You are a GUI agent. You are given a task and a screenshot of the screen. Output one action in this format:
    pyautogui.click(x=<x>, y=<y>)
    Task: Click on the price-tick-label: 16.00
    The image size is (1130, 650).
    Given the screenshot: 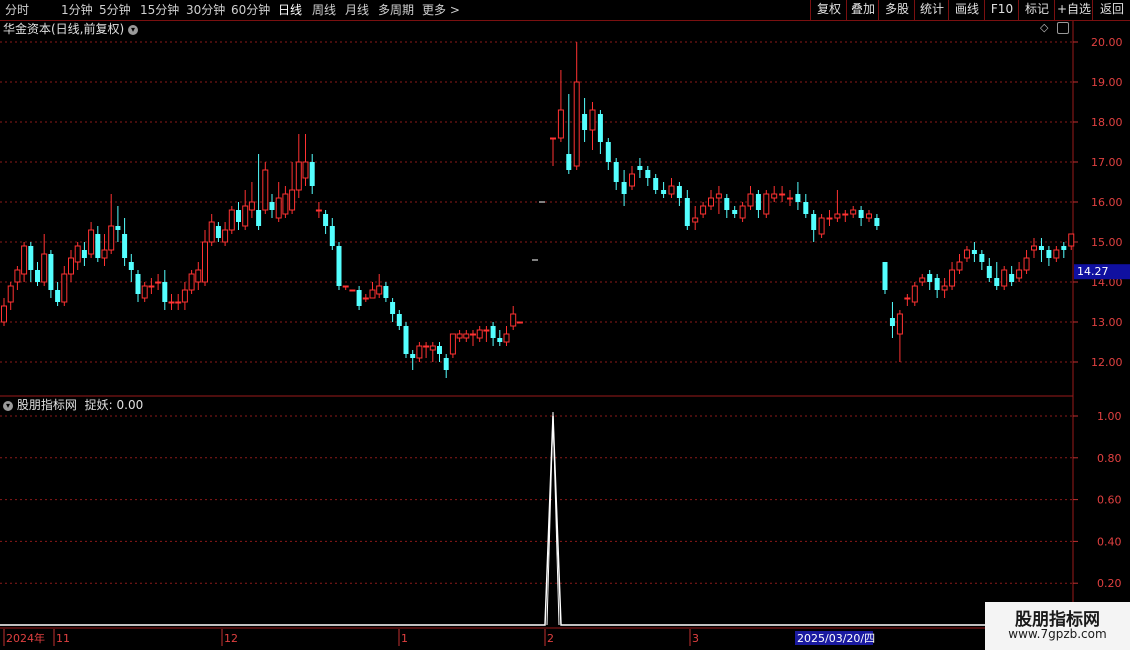 What is the action you would take?
    pyautogui.click(x=1107, y=202)
    